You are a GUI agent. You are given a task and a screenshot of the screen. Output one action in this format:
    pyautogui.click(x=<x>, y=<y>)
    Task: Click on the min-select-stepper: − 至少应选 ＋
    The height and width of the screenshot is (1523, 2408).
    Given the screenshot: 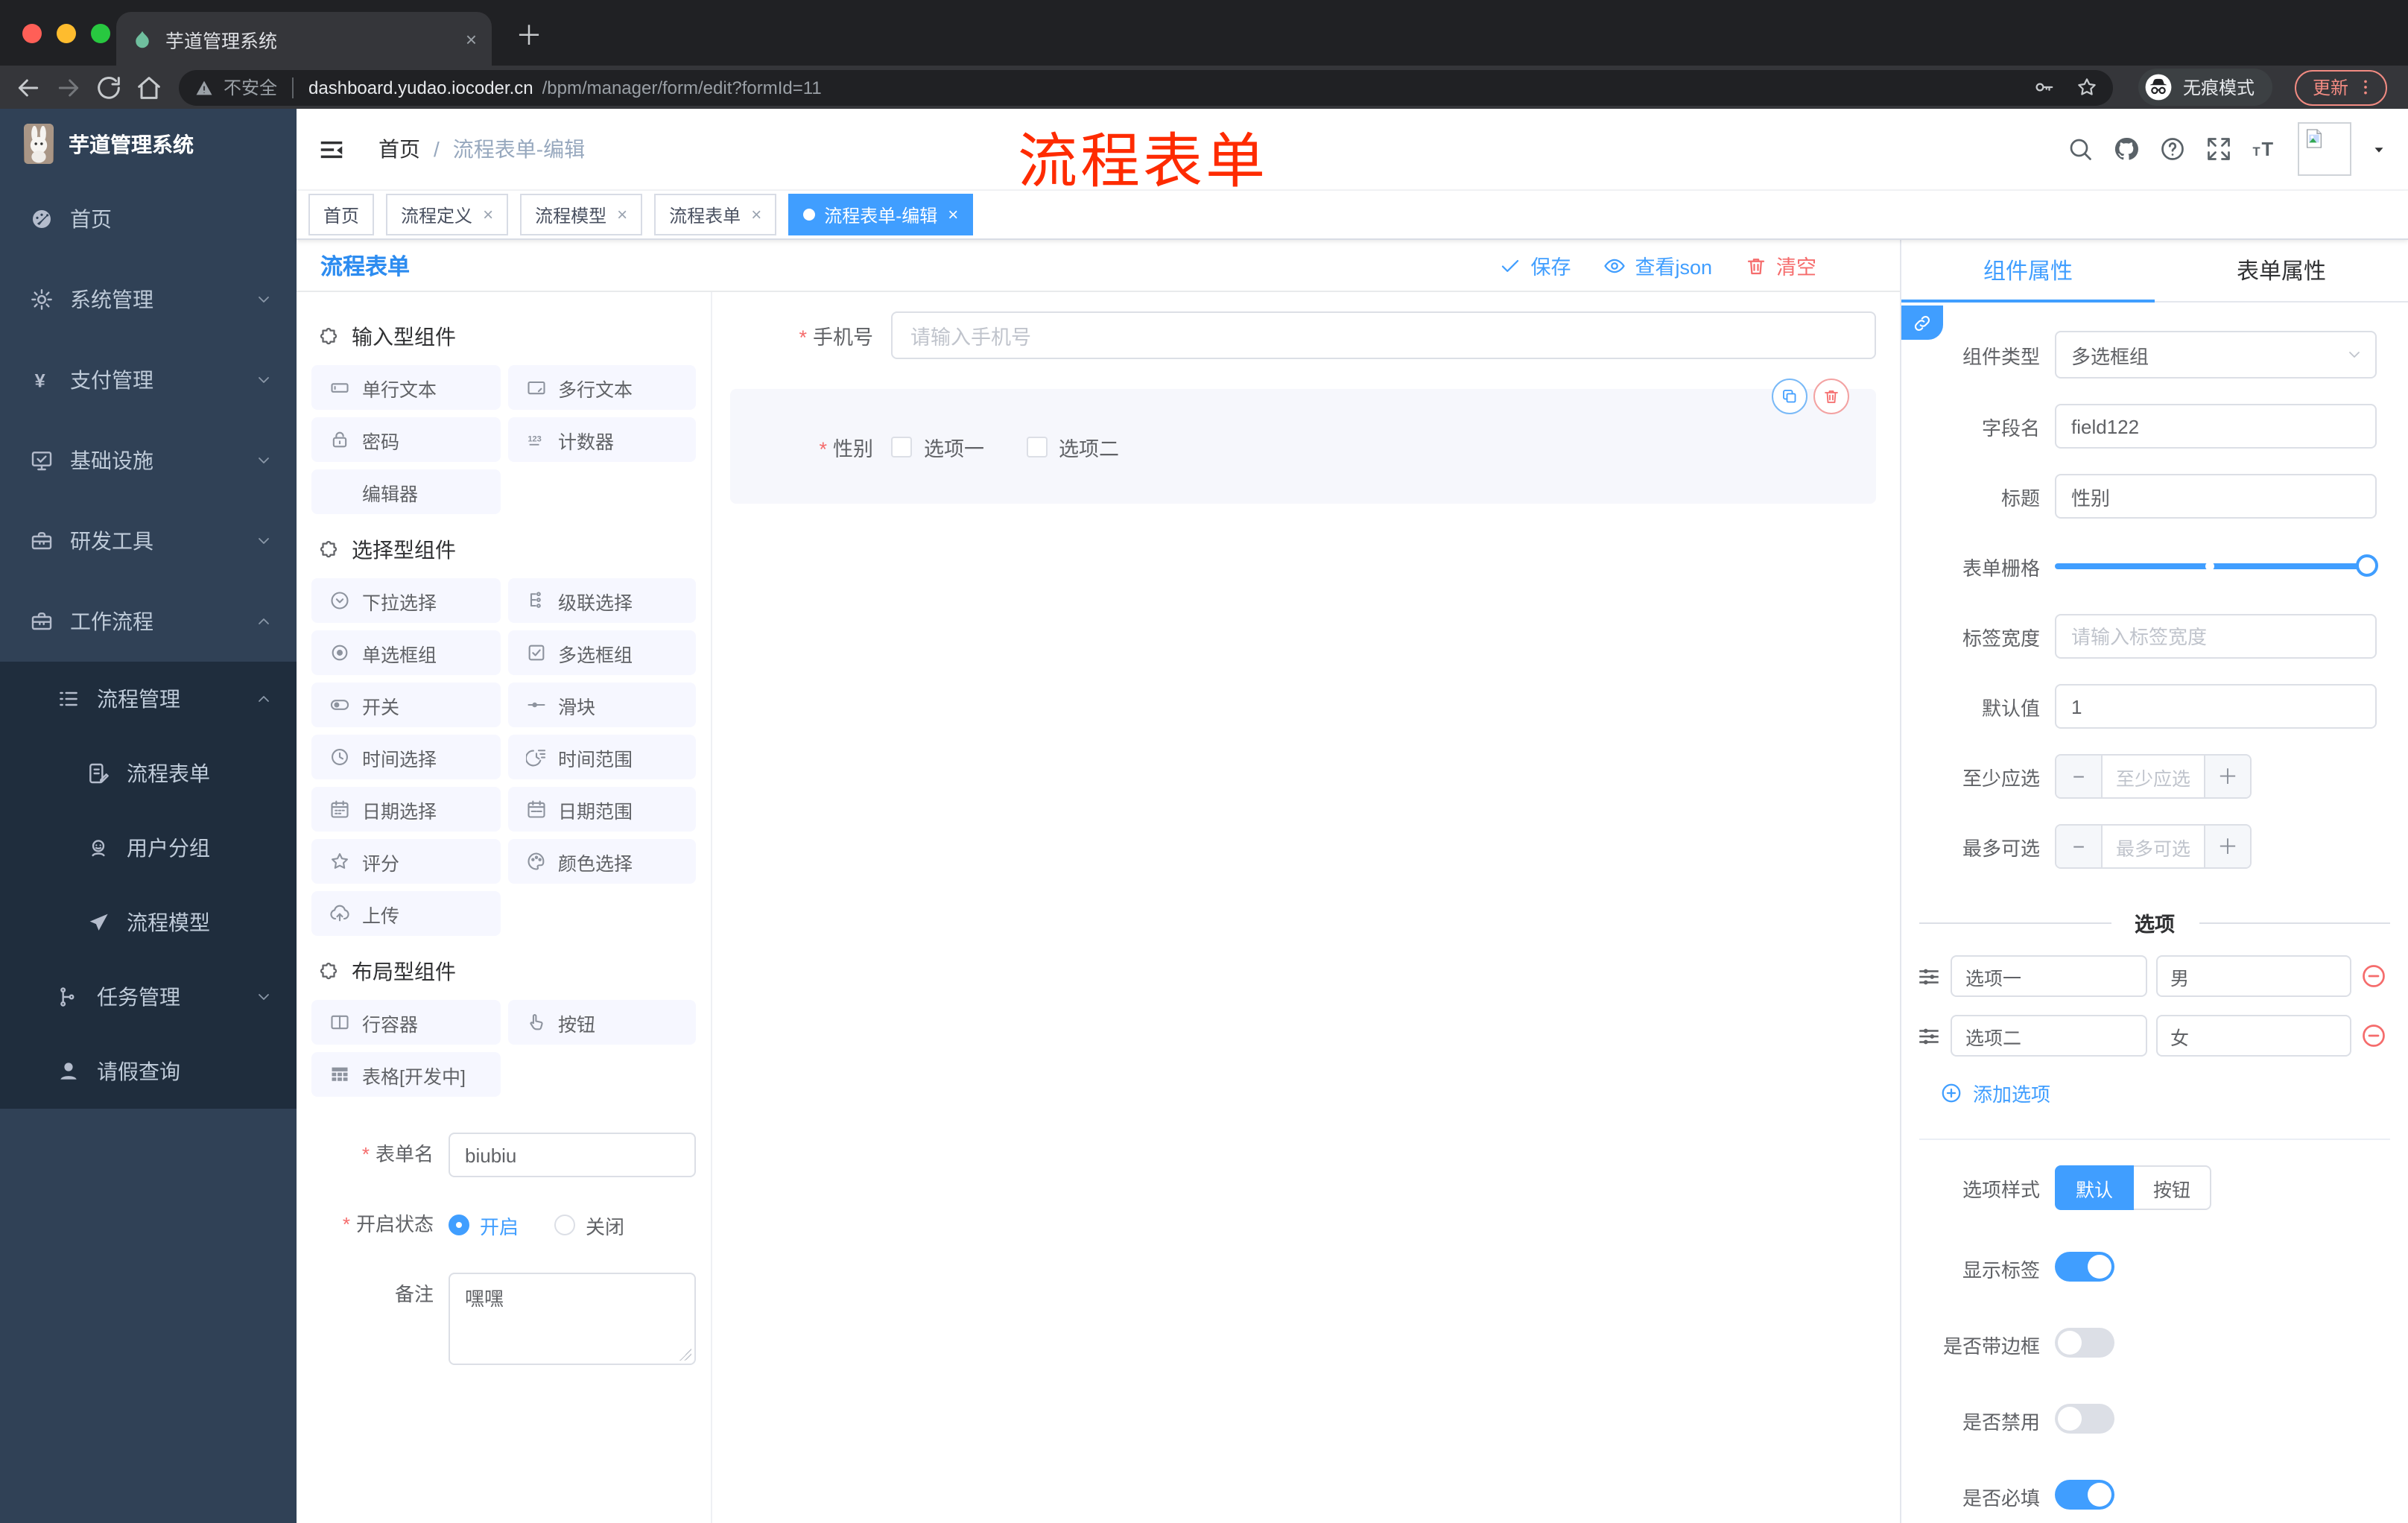 What is the action you would take?
    pyautogui.click(x=2153, y=777)
    